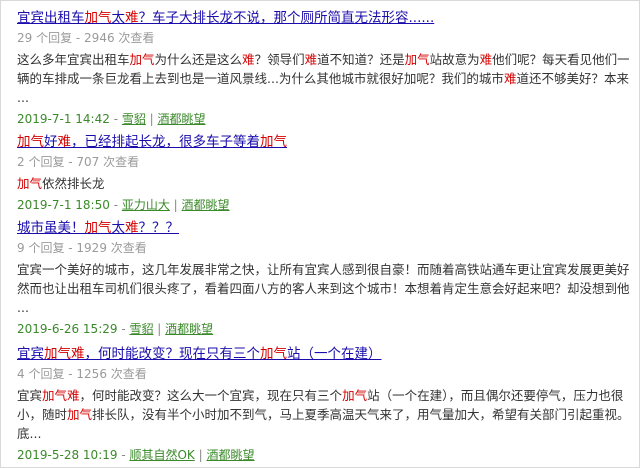  Describe the element at coordinates (63, 205) in the screenshot. I see `post-date: 2019-7-1 18:50` at that location.